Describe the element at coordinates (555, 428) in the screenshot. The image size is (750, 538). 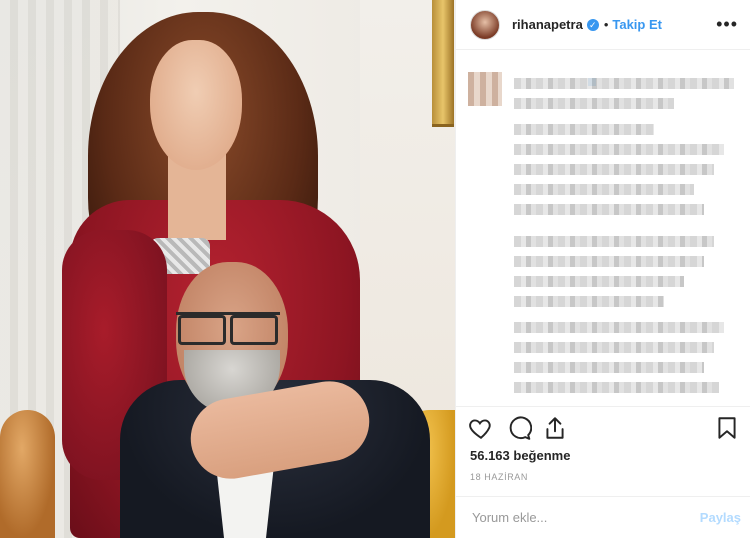
I see `share-icon` at that location.